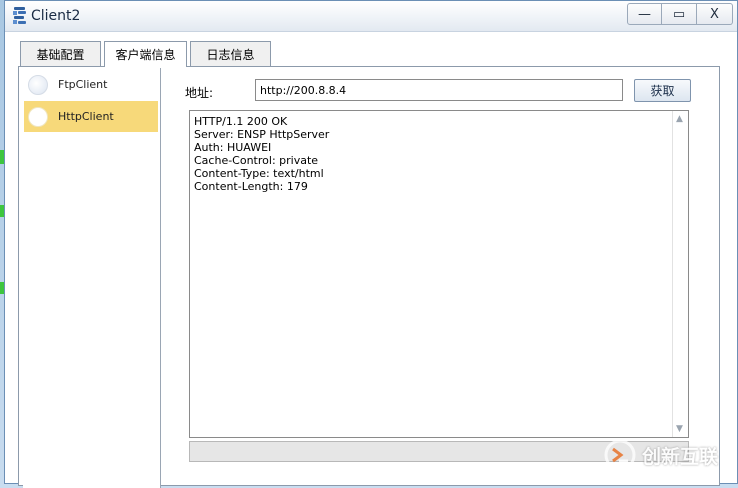 This screenshot has height=488, width=738. Describe the element at coordinates (56, 16) in the screenshot. I see `window-title: Client2` at that location.